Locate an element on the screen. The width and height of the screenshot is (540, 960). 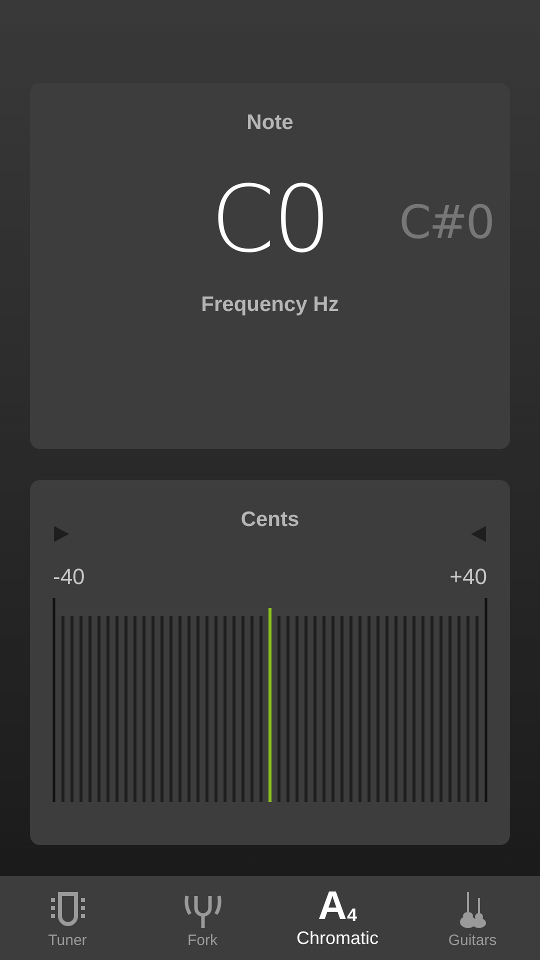
tuner-head-icon is located at coordinates (67, 910).